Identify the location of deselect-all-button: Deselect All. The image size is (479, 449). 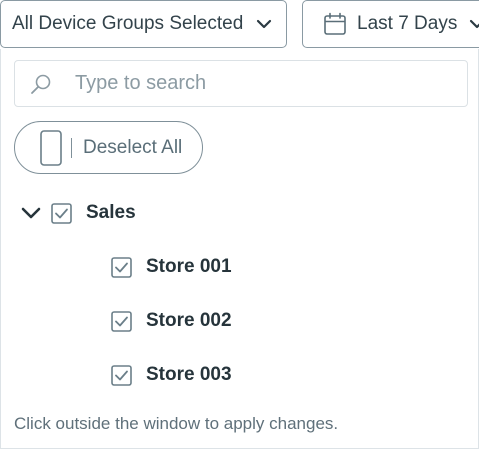
(108, 147).